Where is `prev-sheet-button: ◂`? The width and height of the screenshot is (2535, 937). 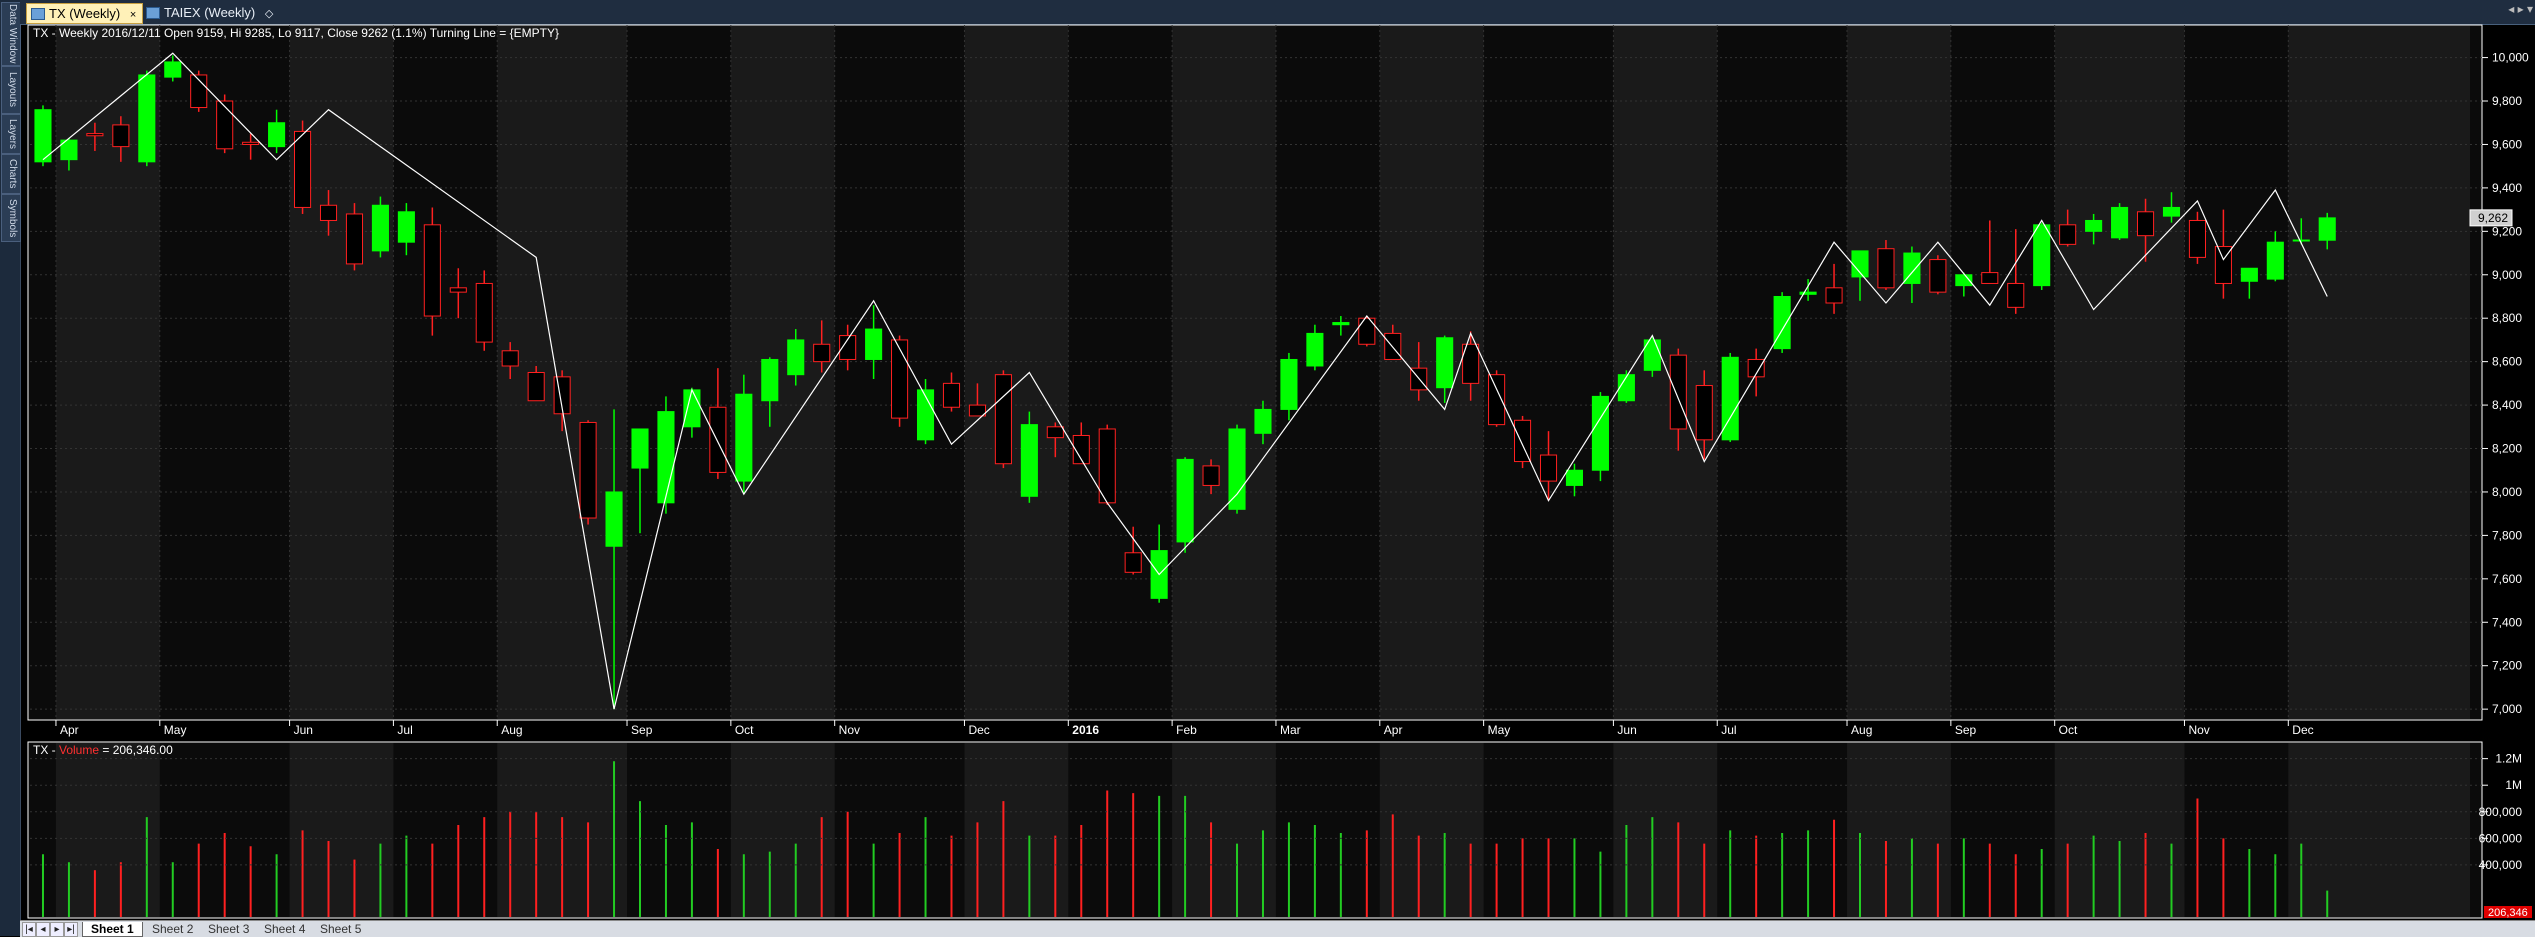 prev-sheet-button: ◂ is located at coordinates (43, 929).